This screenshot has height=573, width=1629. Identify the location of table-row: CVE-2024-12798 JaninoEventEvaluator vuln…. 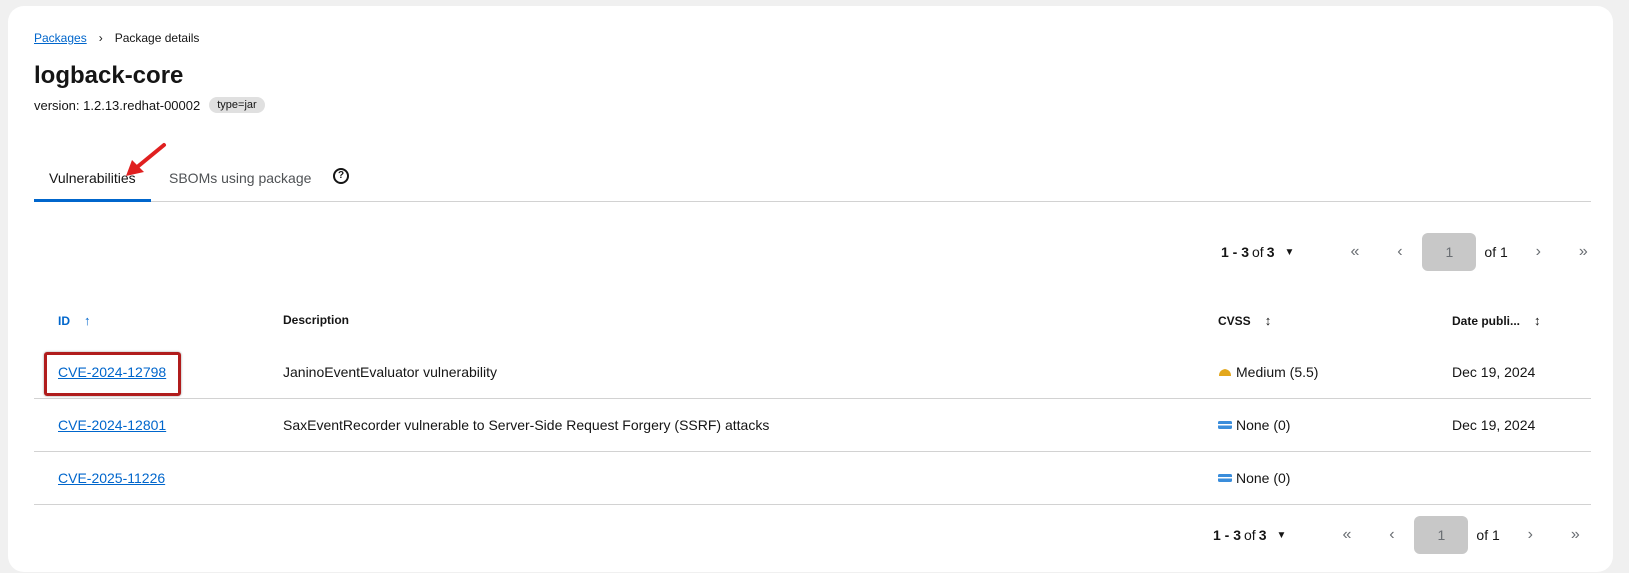
(812, 372).